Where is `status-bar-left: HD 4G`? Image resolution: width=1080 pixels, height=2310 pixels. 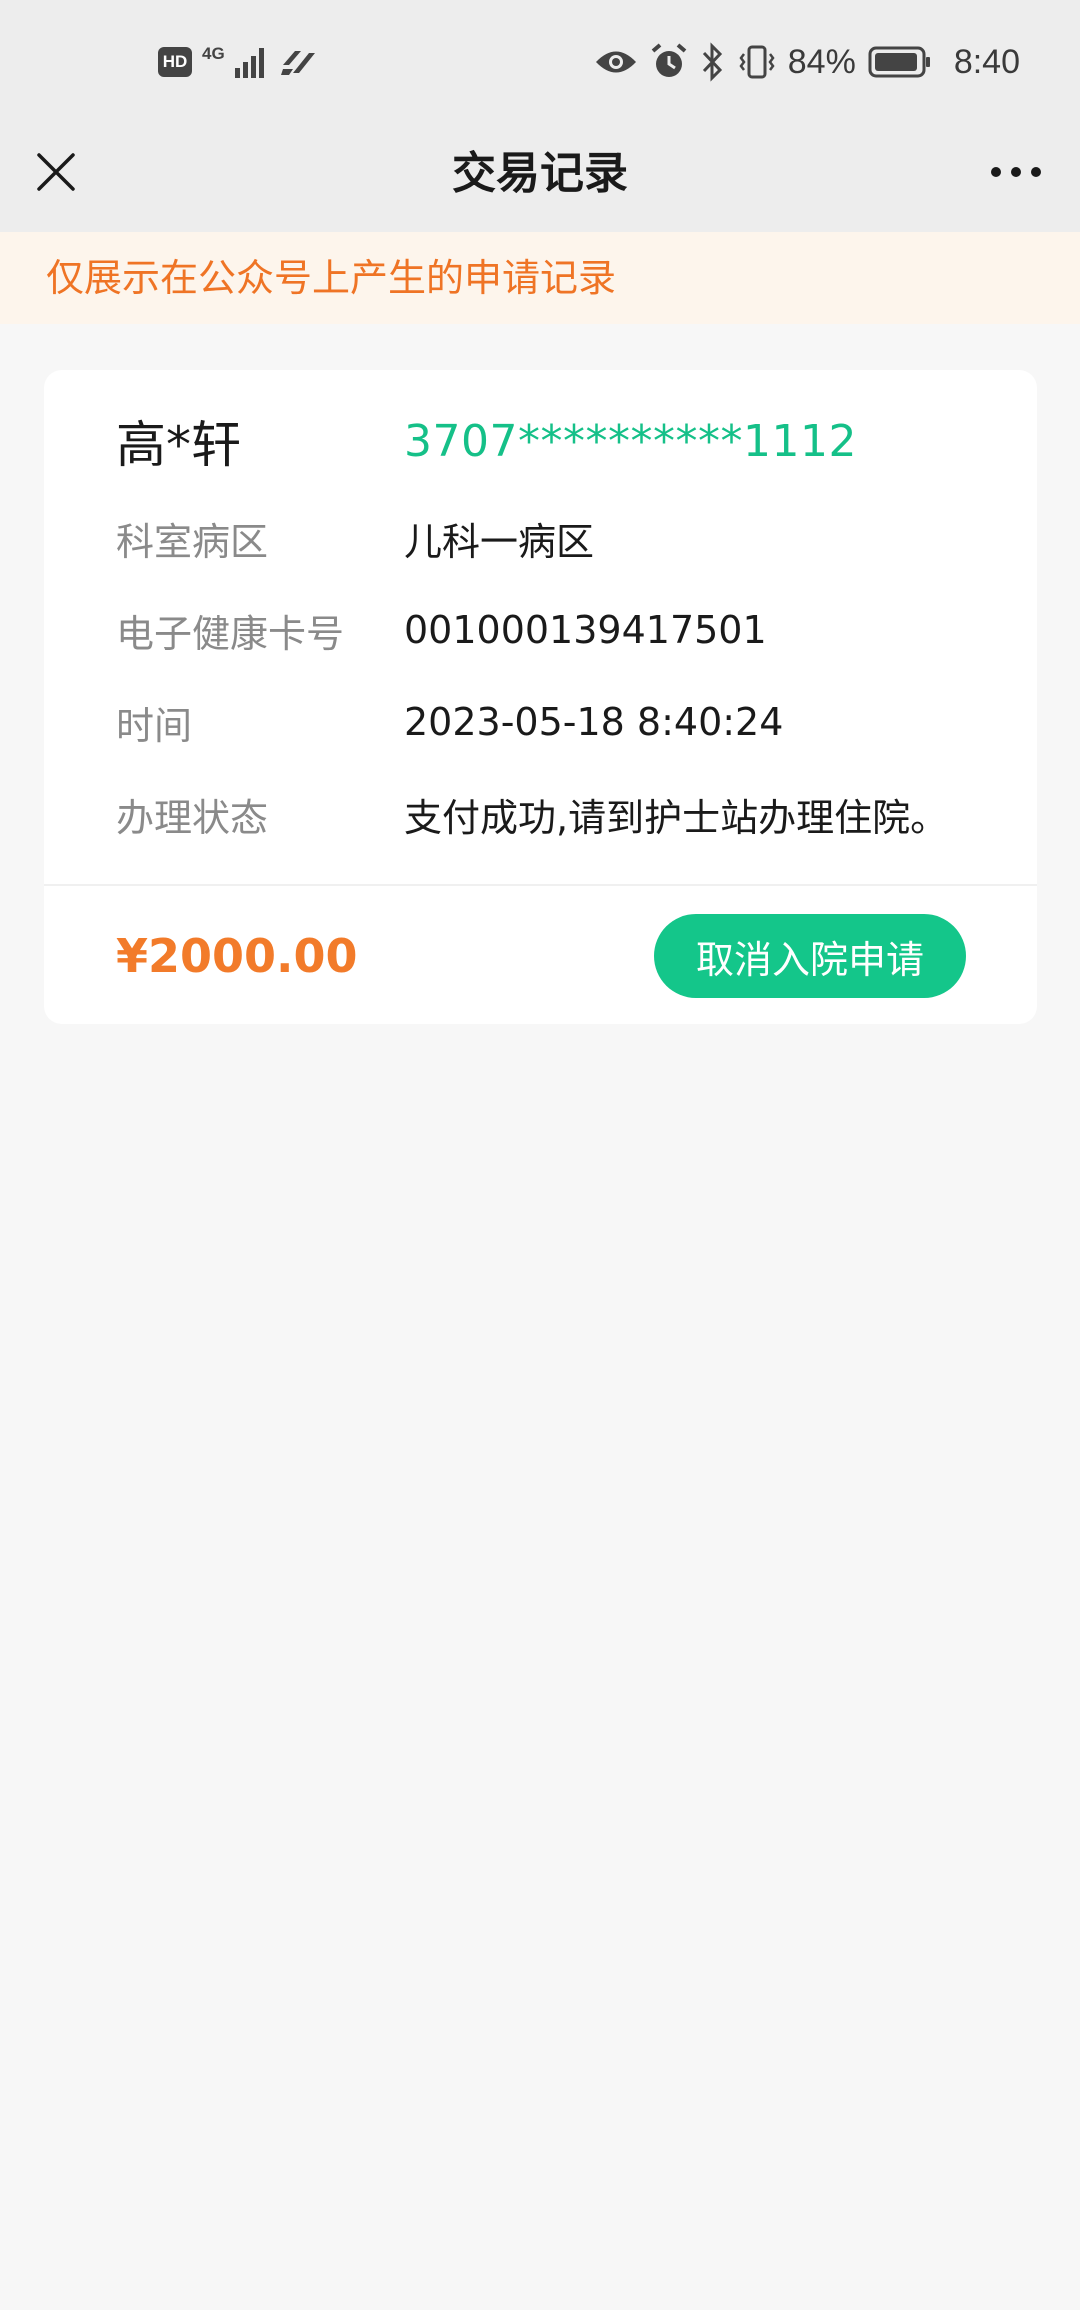 status-bar-left: HD 4G is located at coordinates (237, 62).